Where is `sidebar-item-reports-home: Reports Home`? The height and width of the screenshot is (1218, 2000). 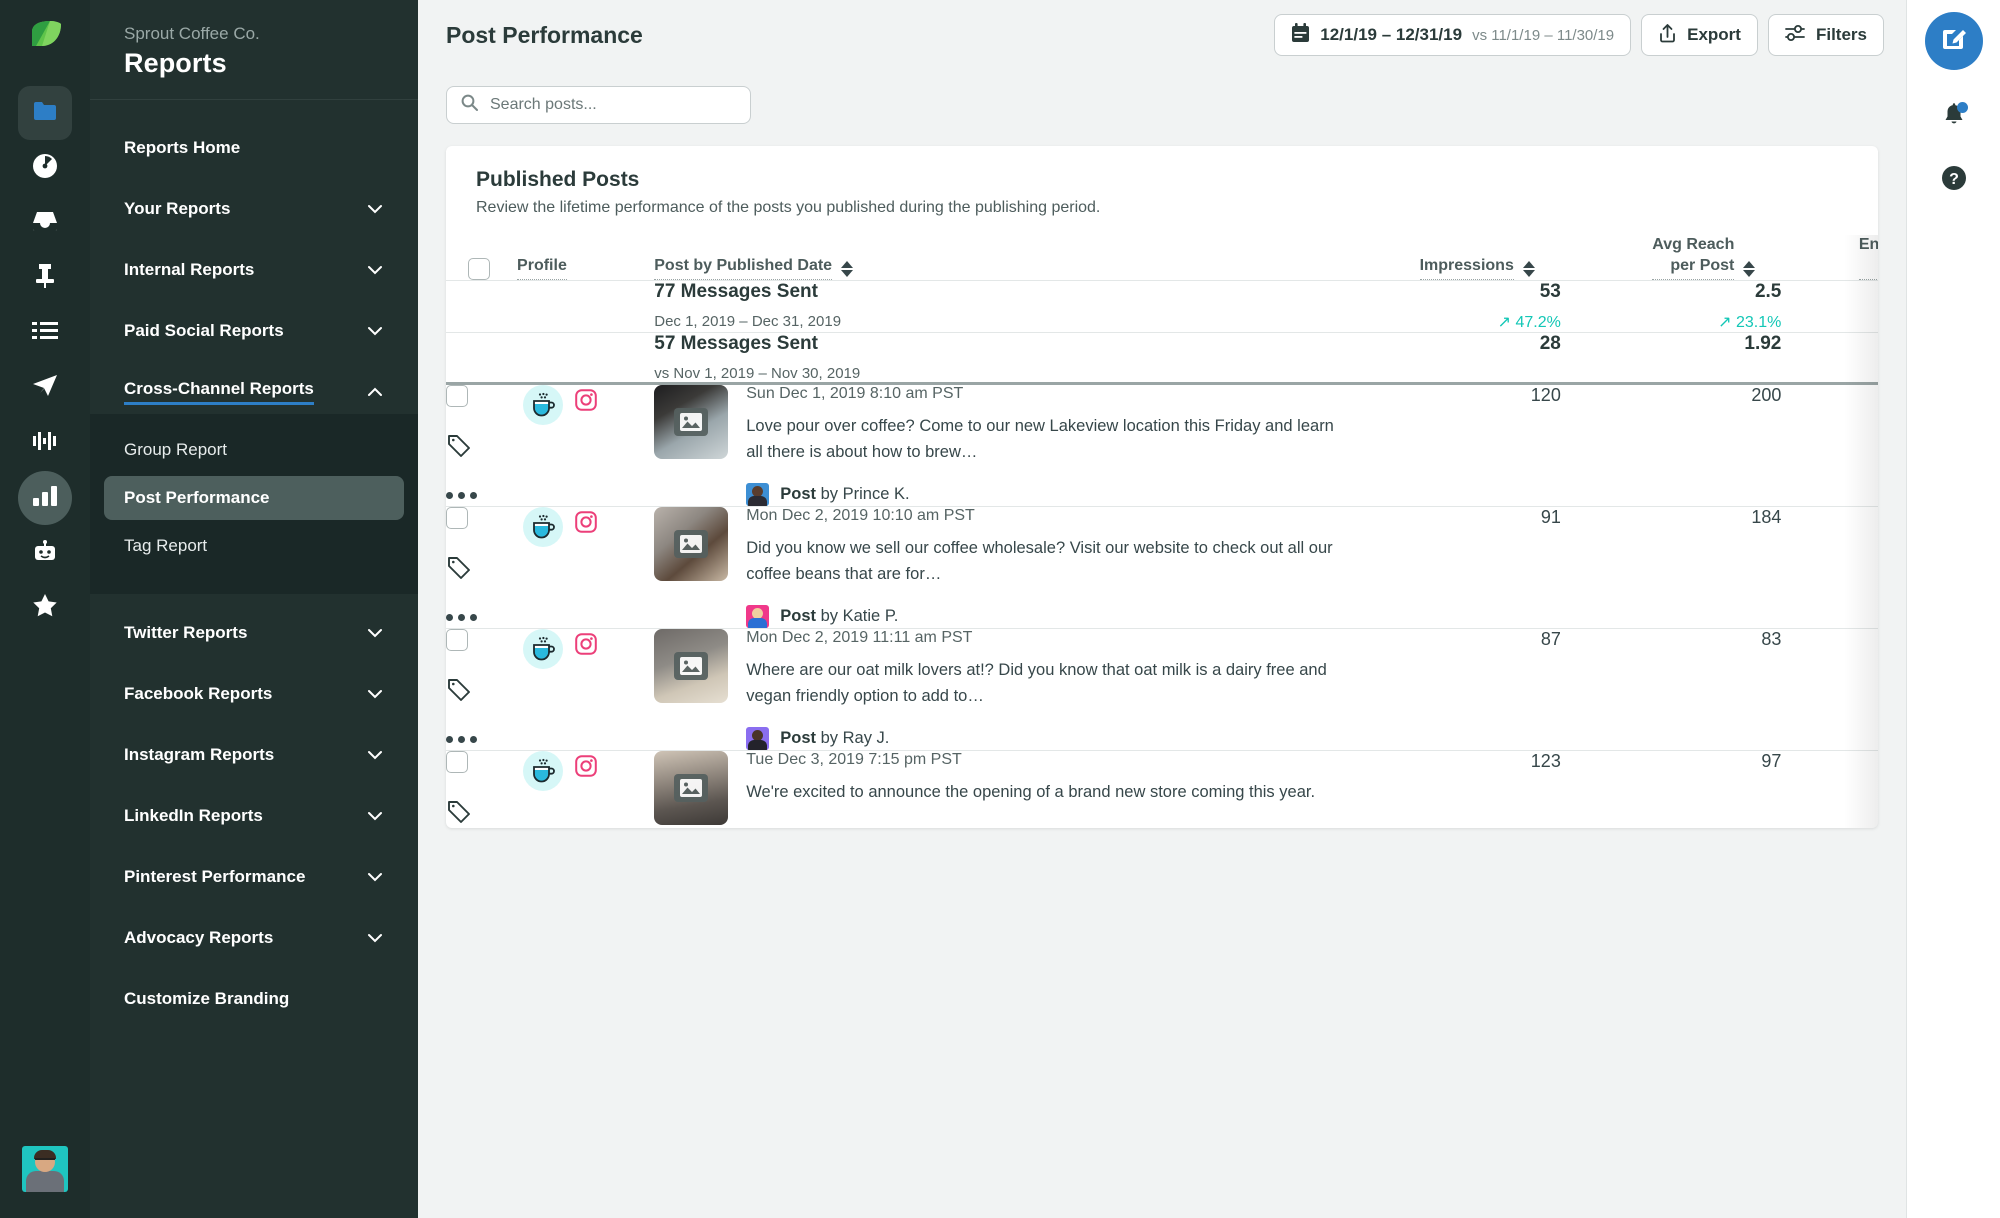 sidebar-item-reports-home: Reports Home is located at coordinates (254, 148).